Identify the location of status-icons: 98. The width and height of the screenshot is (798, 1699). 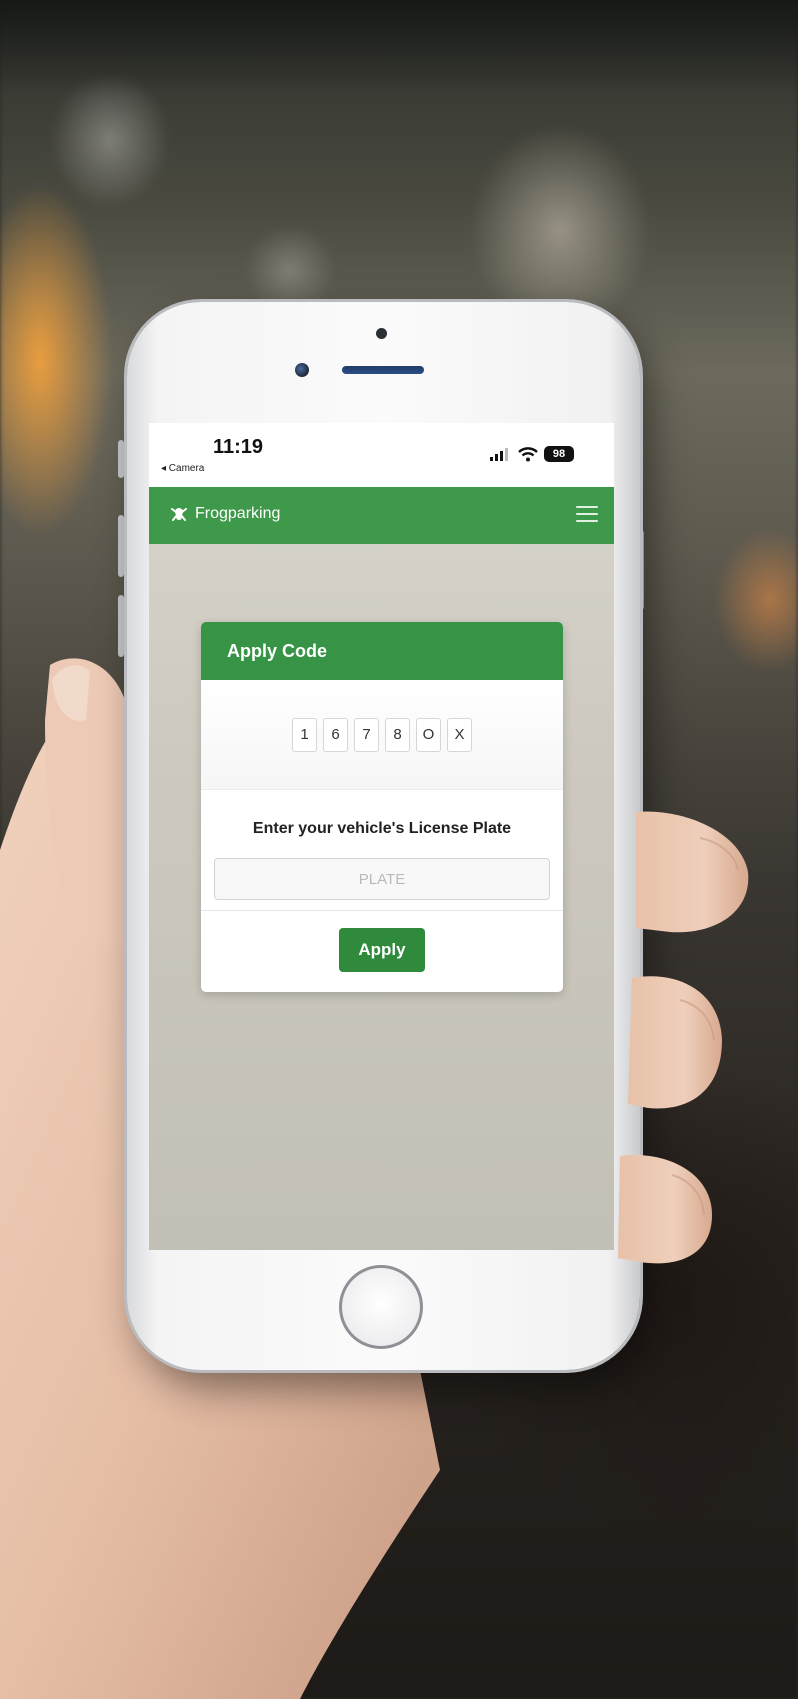
(532, 454).